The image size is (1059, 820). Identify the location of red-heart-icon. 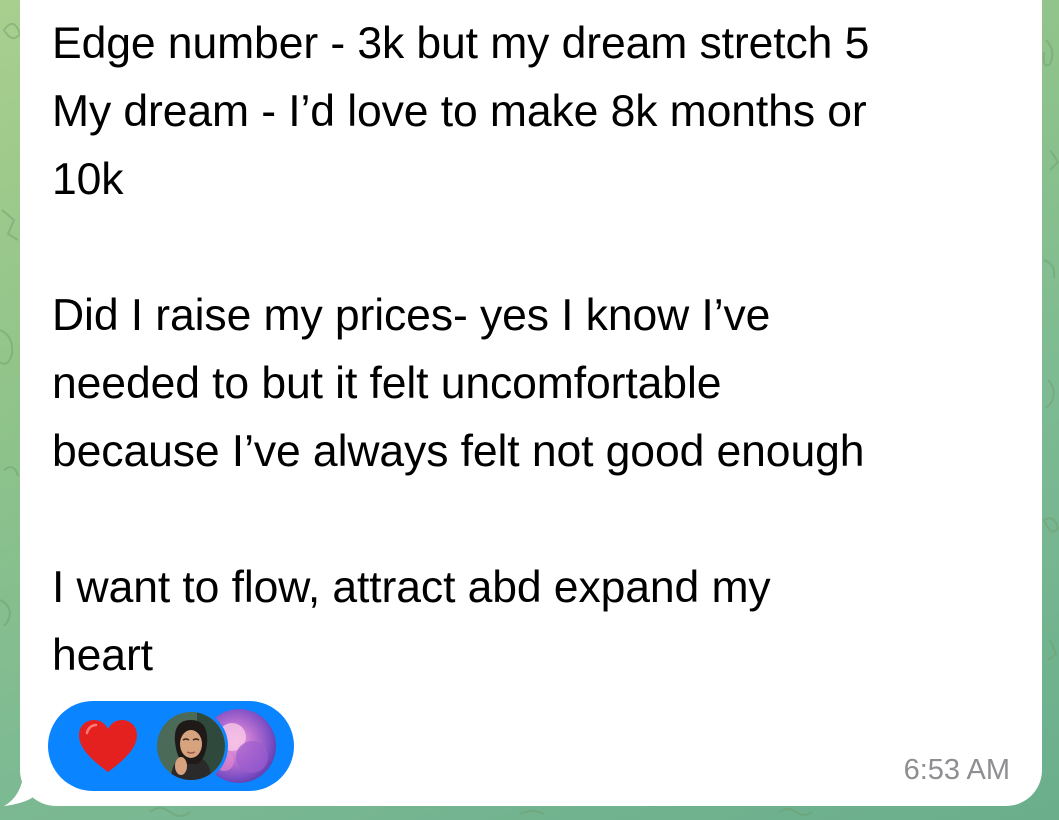
(108, 746).